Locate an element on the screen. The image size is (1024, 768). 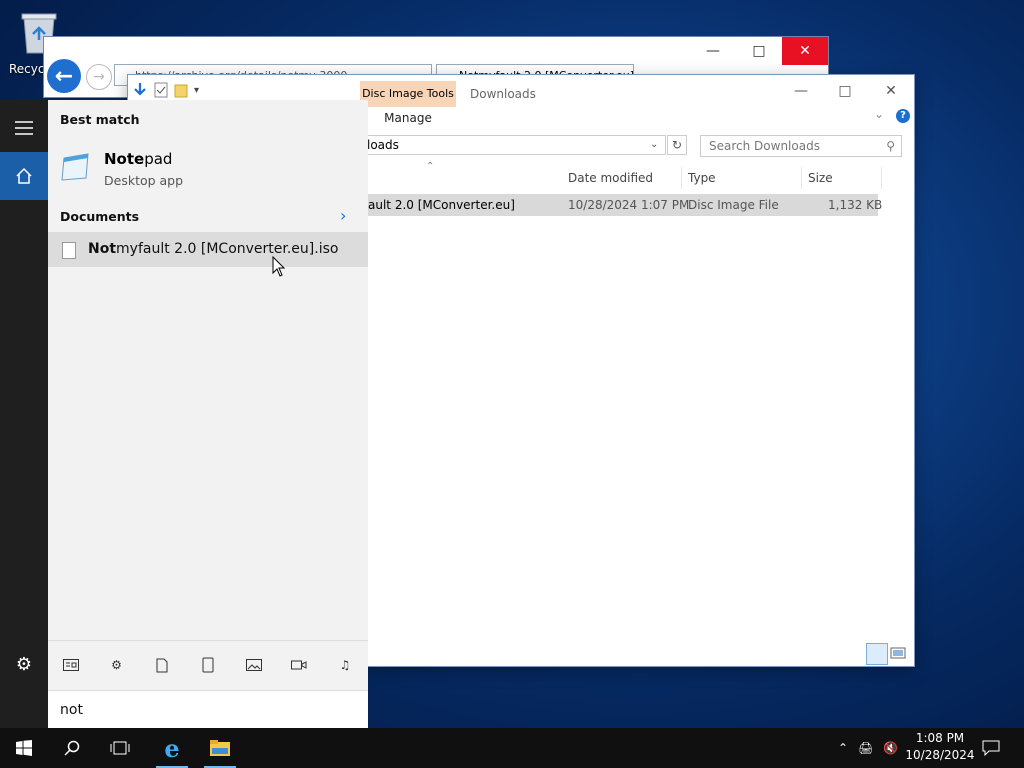
notepad-result is located at coordinates (208, 168).